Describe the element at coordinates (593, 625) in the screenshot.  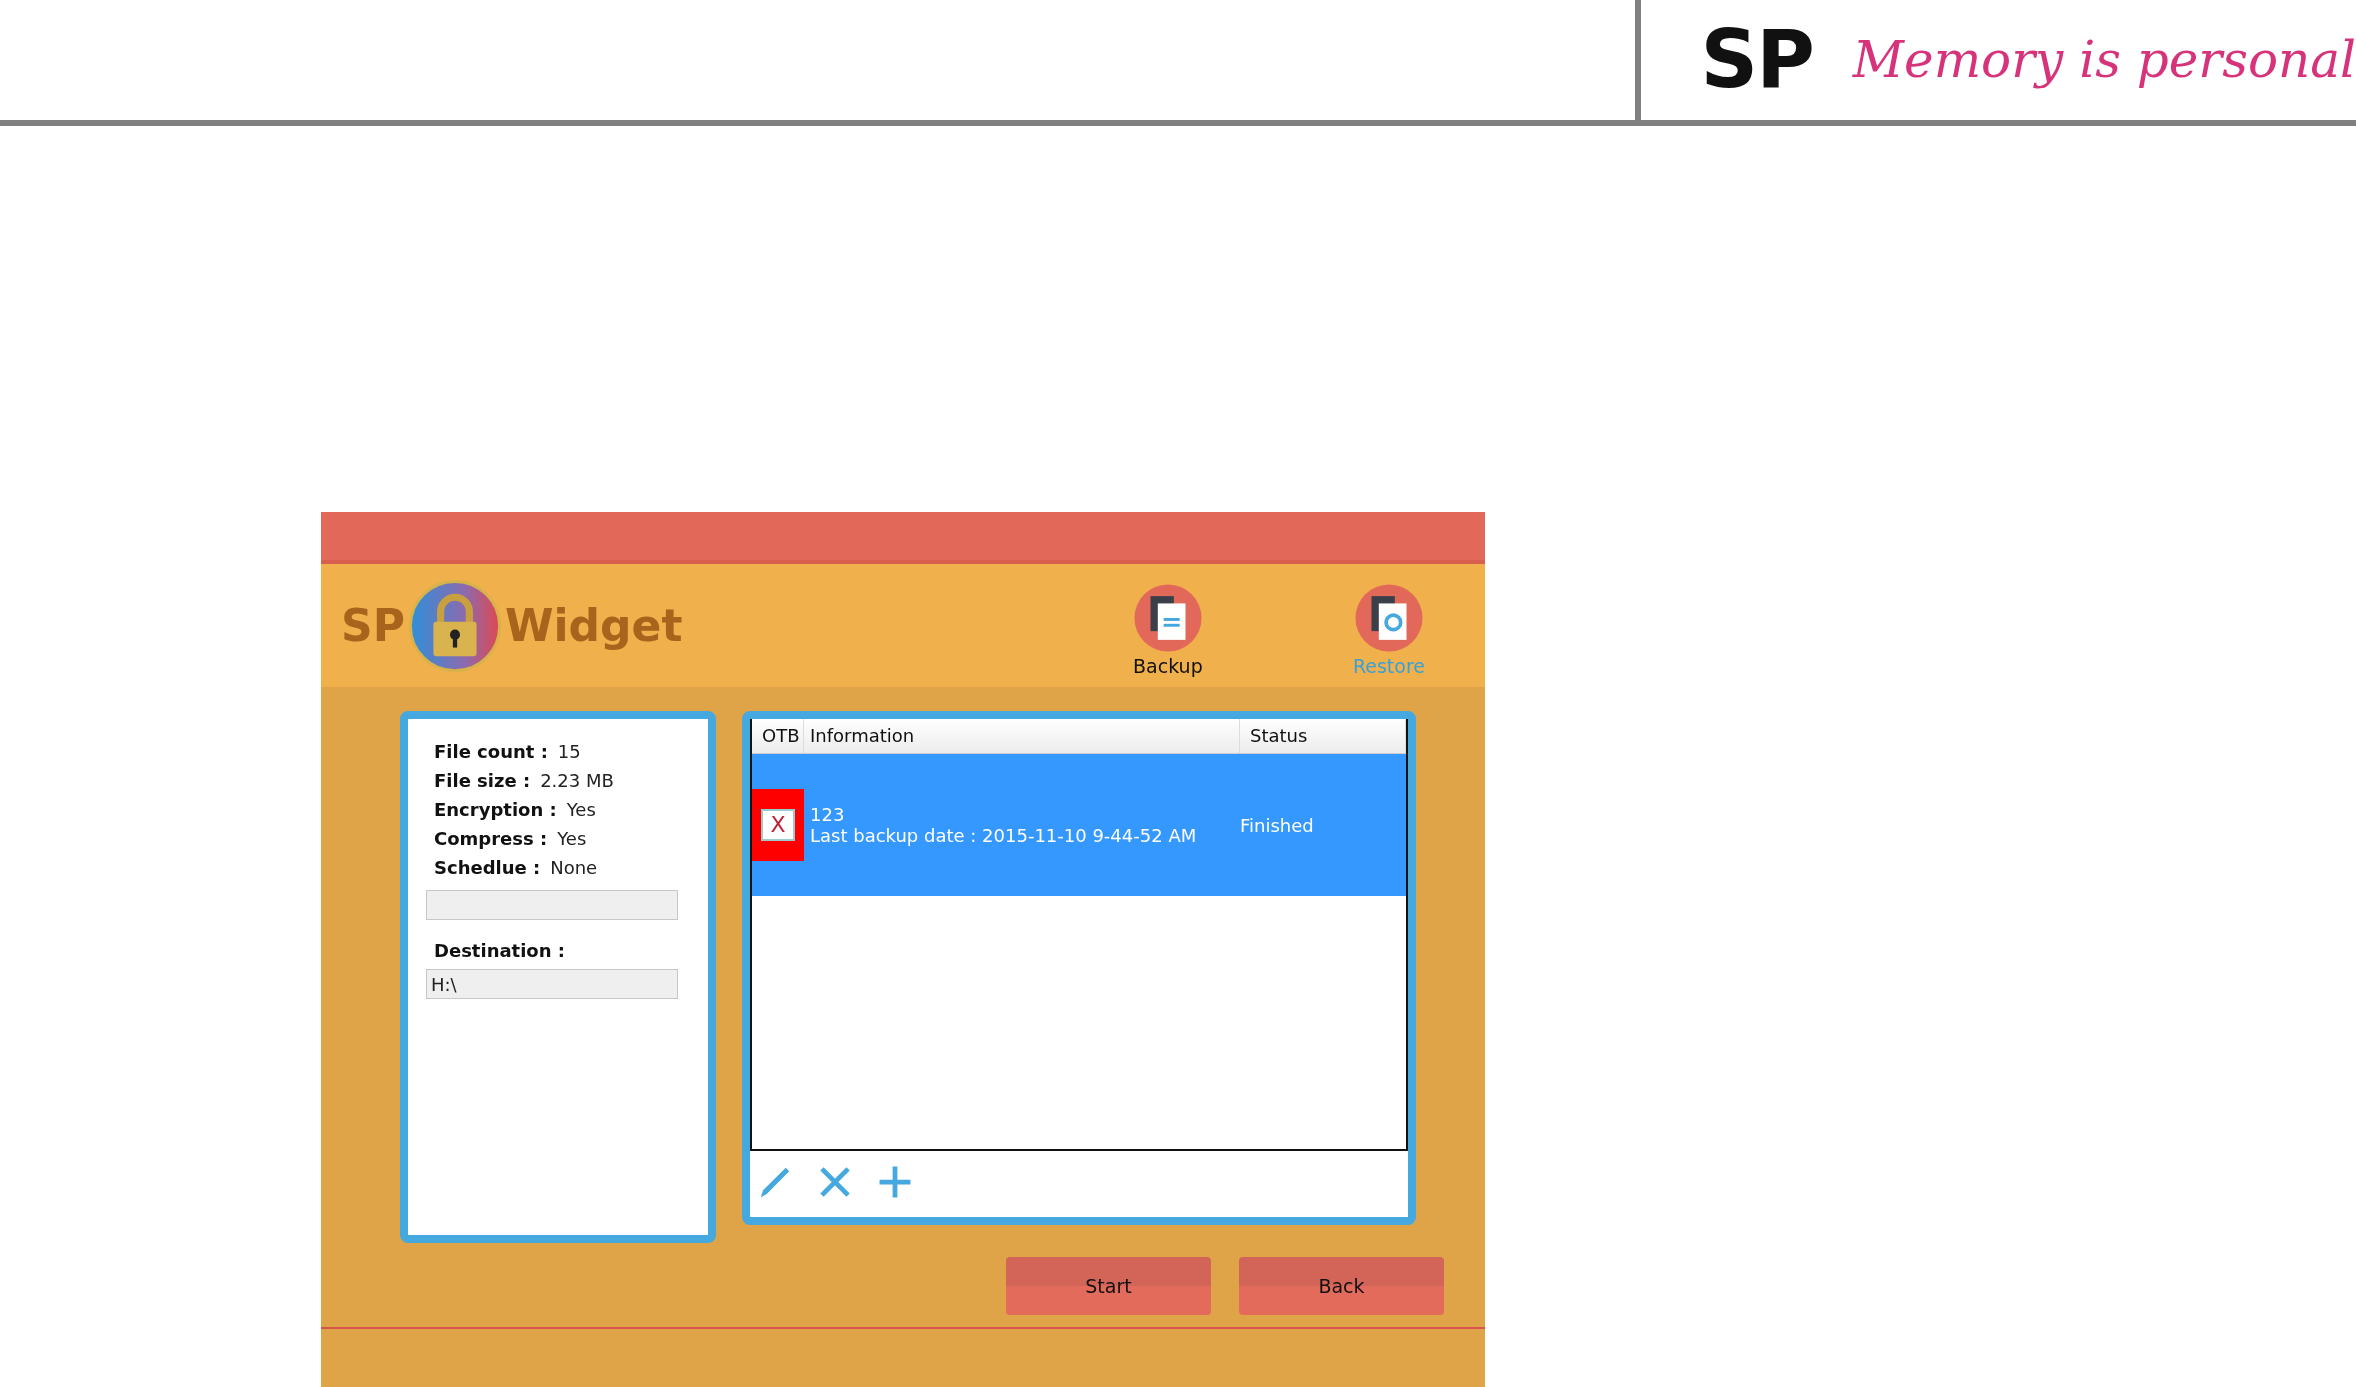
I see `logo-text: Widget` at that location.